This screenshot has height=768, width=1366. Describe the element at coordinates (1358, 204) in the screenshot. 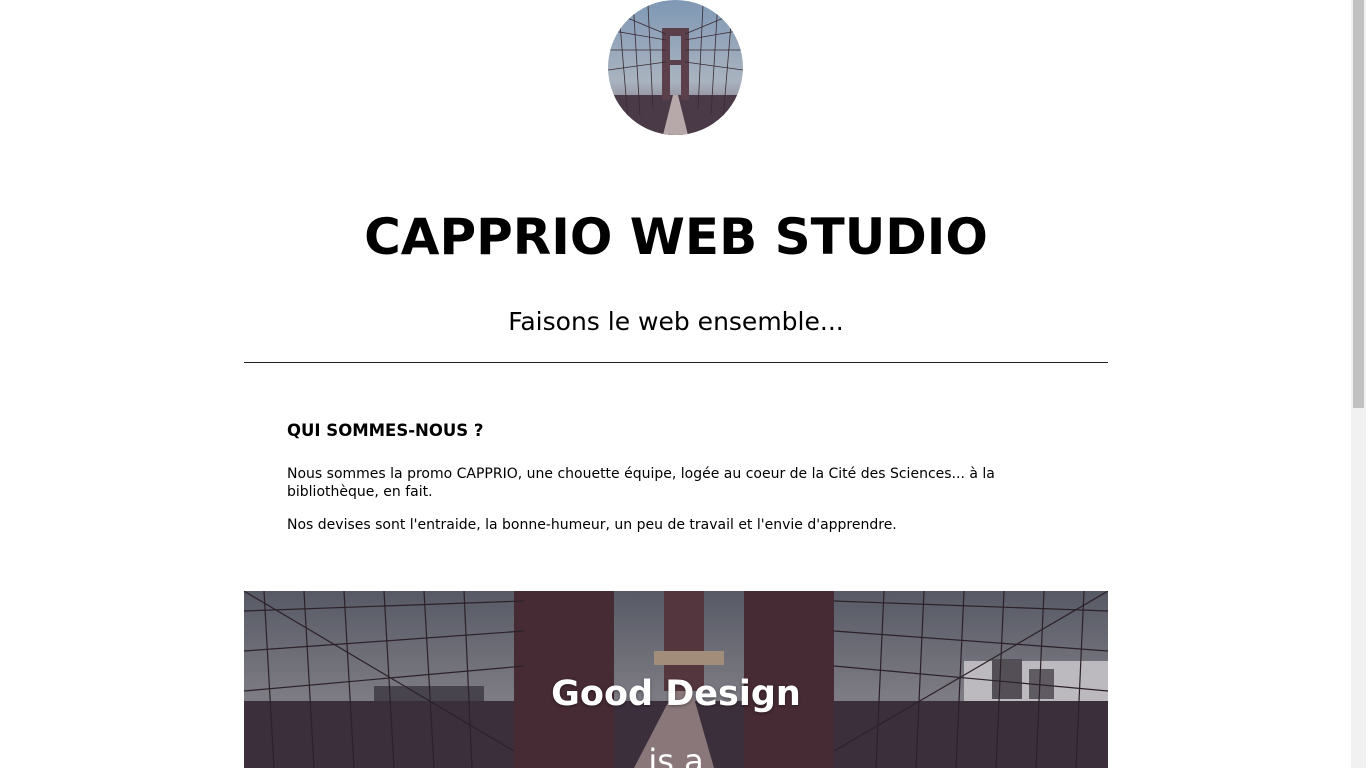

I see `scrollbar-thumb` at that location.